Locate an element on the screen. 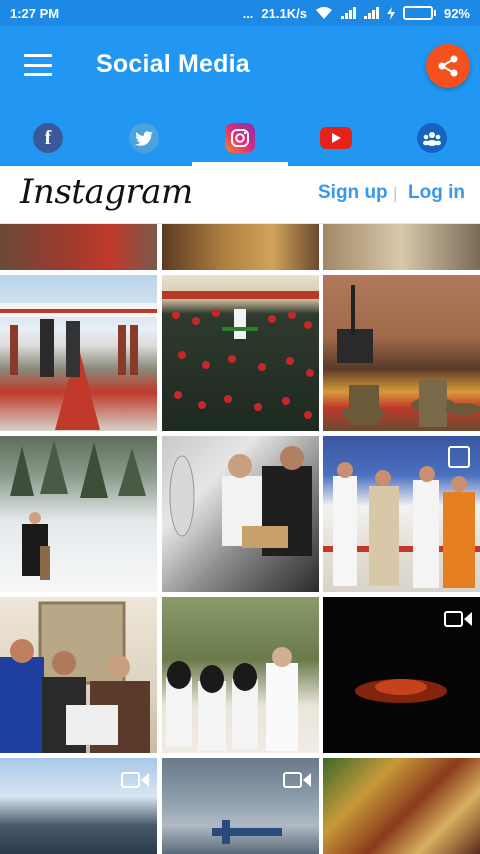  status-time: 1:27 PM is located at coordinates (35, 13).